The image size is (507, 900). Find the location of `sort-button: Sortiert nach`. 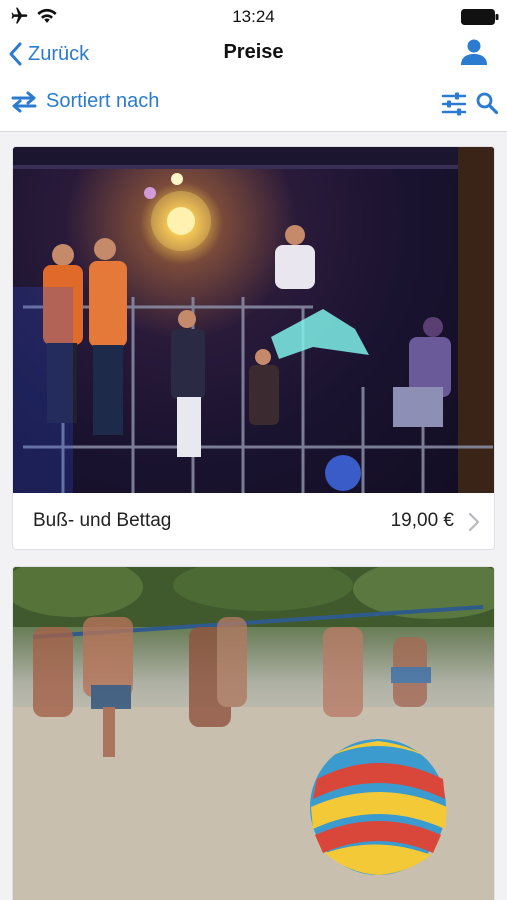

sort-button: Sortiert nach is located at coordinates (84, 101).